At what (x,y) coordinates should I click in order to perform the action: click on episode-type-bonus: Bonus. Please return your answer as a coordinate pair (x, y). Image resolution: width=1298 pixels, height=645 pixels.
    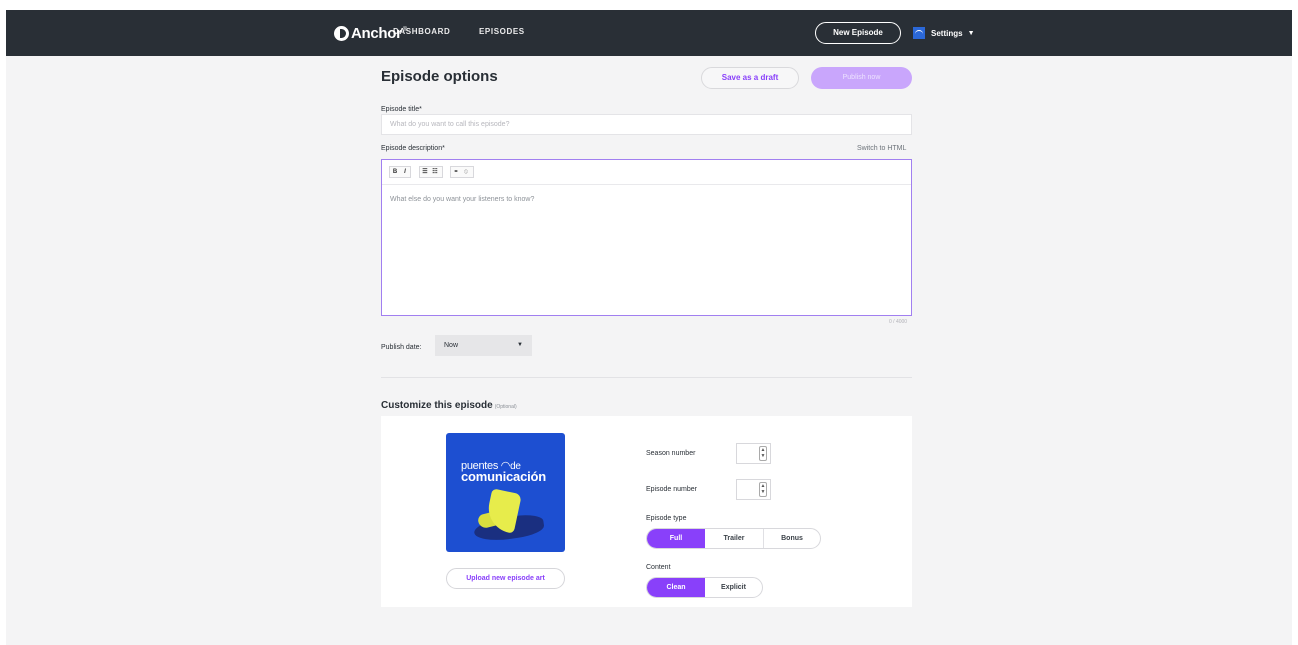
    Looking at the image, I should click on (791, 538).